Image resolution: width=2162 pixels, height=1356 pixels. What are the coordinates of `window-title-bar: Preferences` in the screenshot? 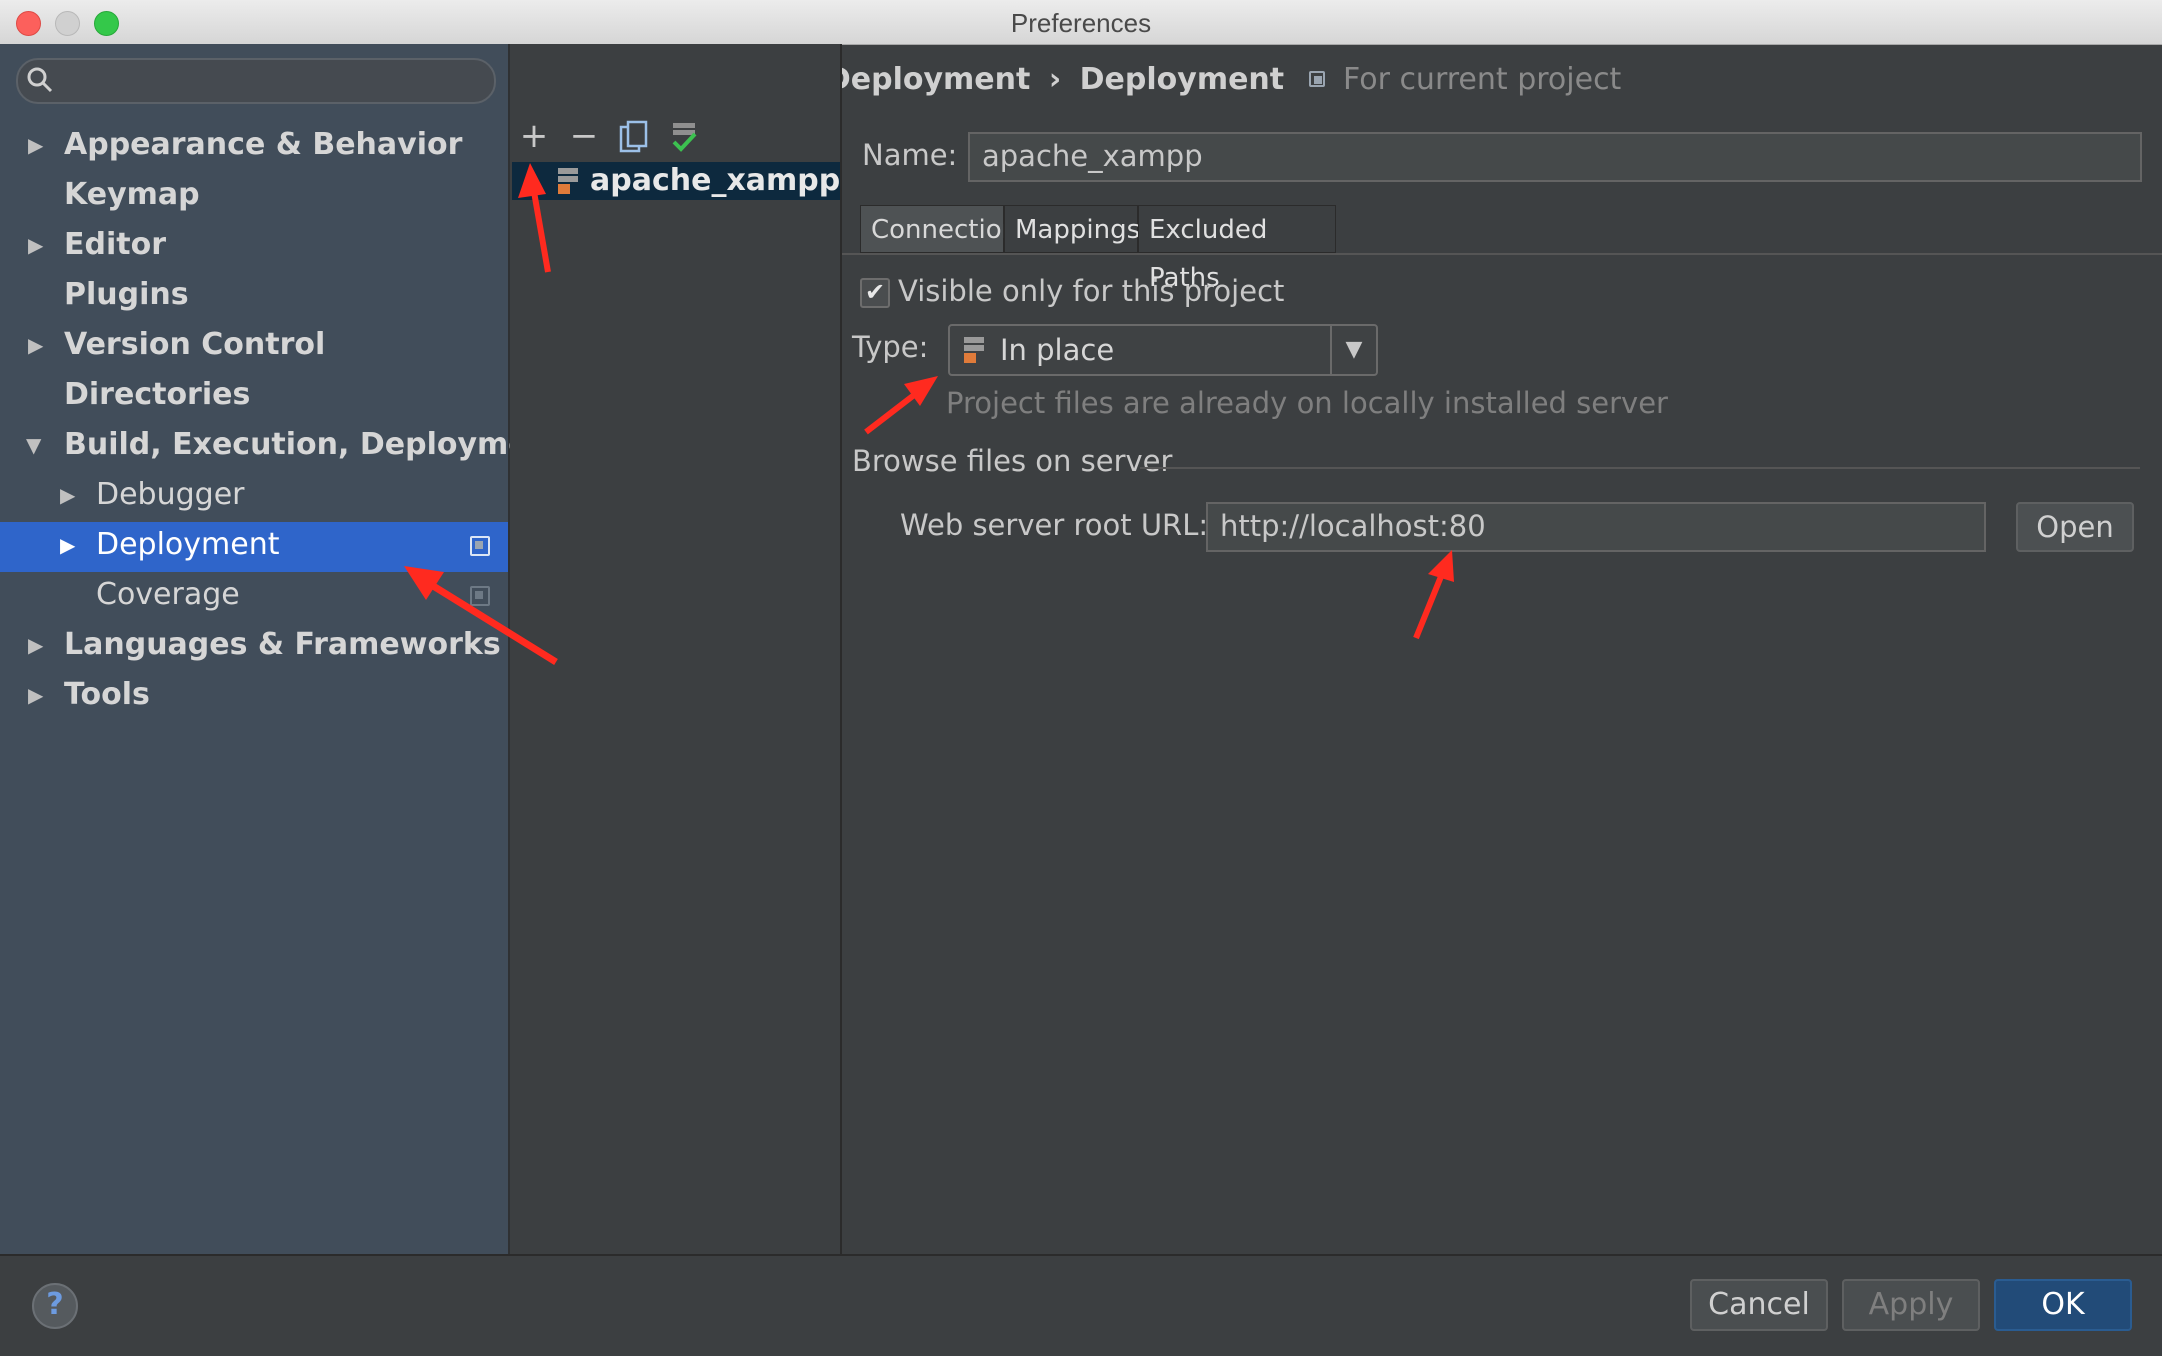 It's located at (1081, 22).